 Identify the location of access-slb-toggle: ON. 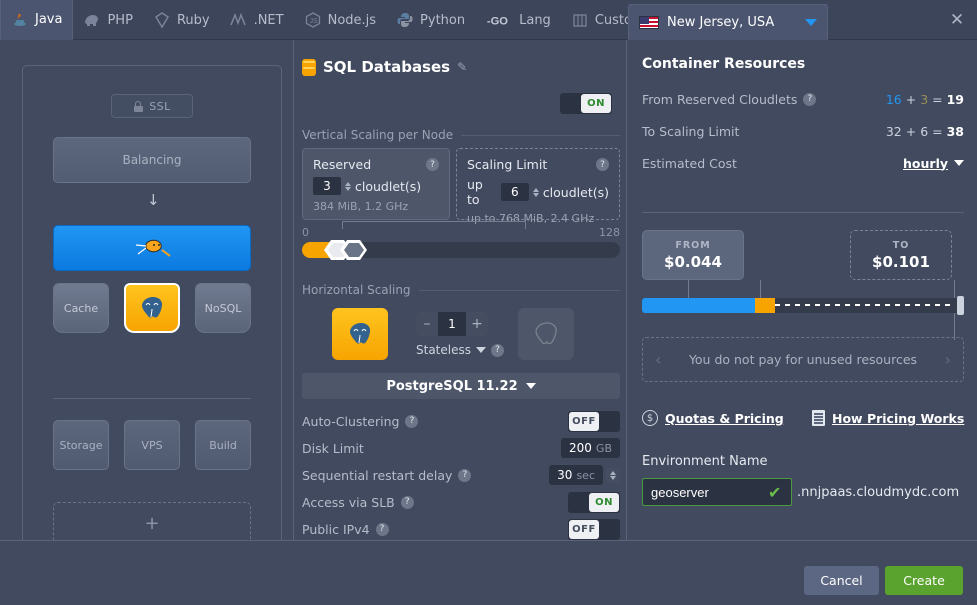
(594, 502).